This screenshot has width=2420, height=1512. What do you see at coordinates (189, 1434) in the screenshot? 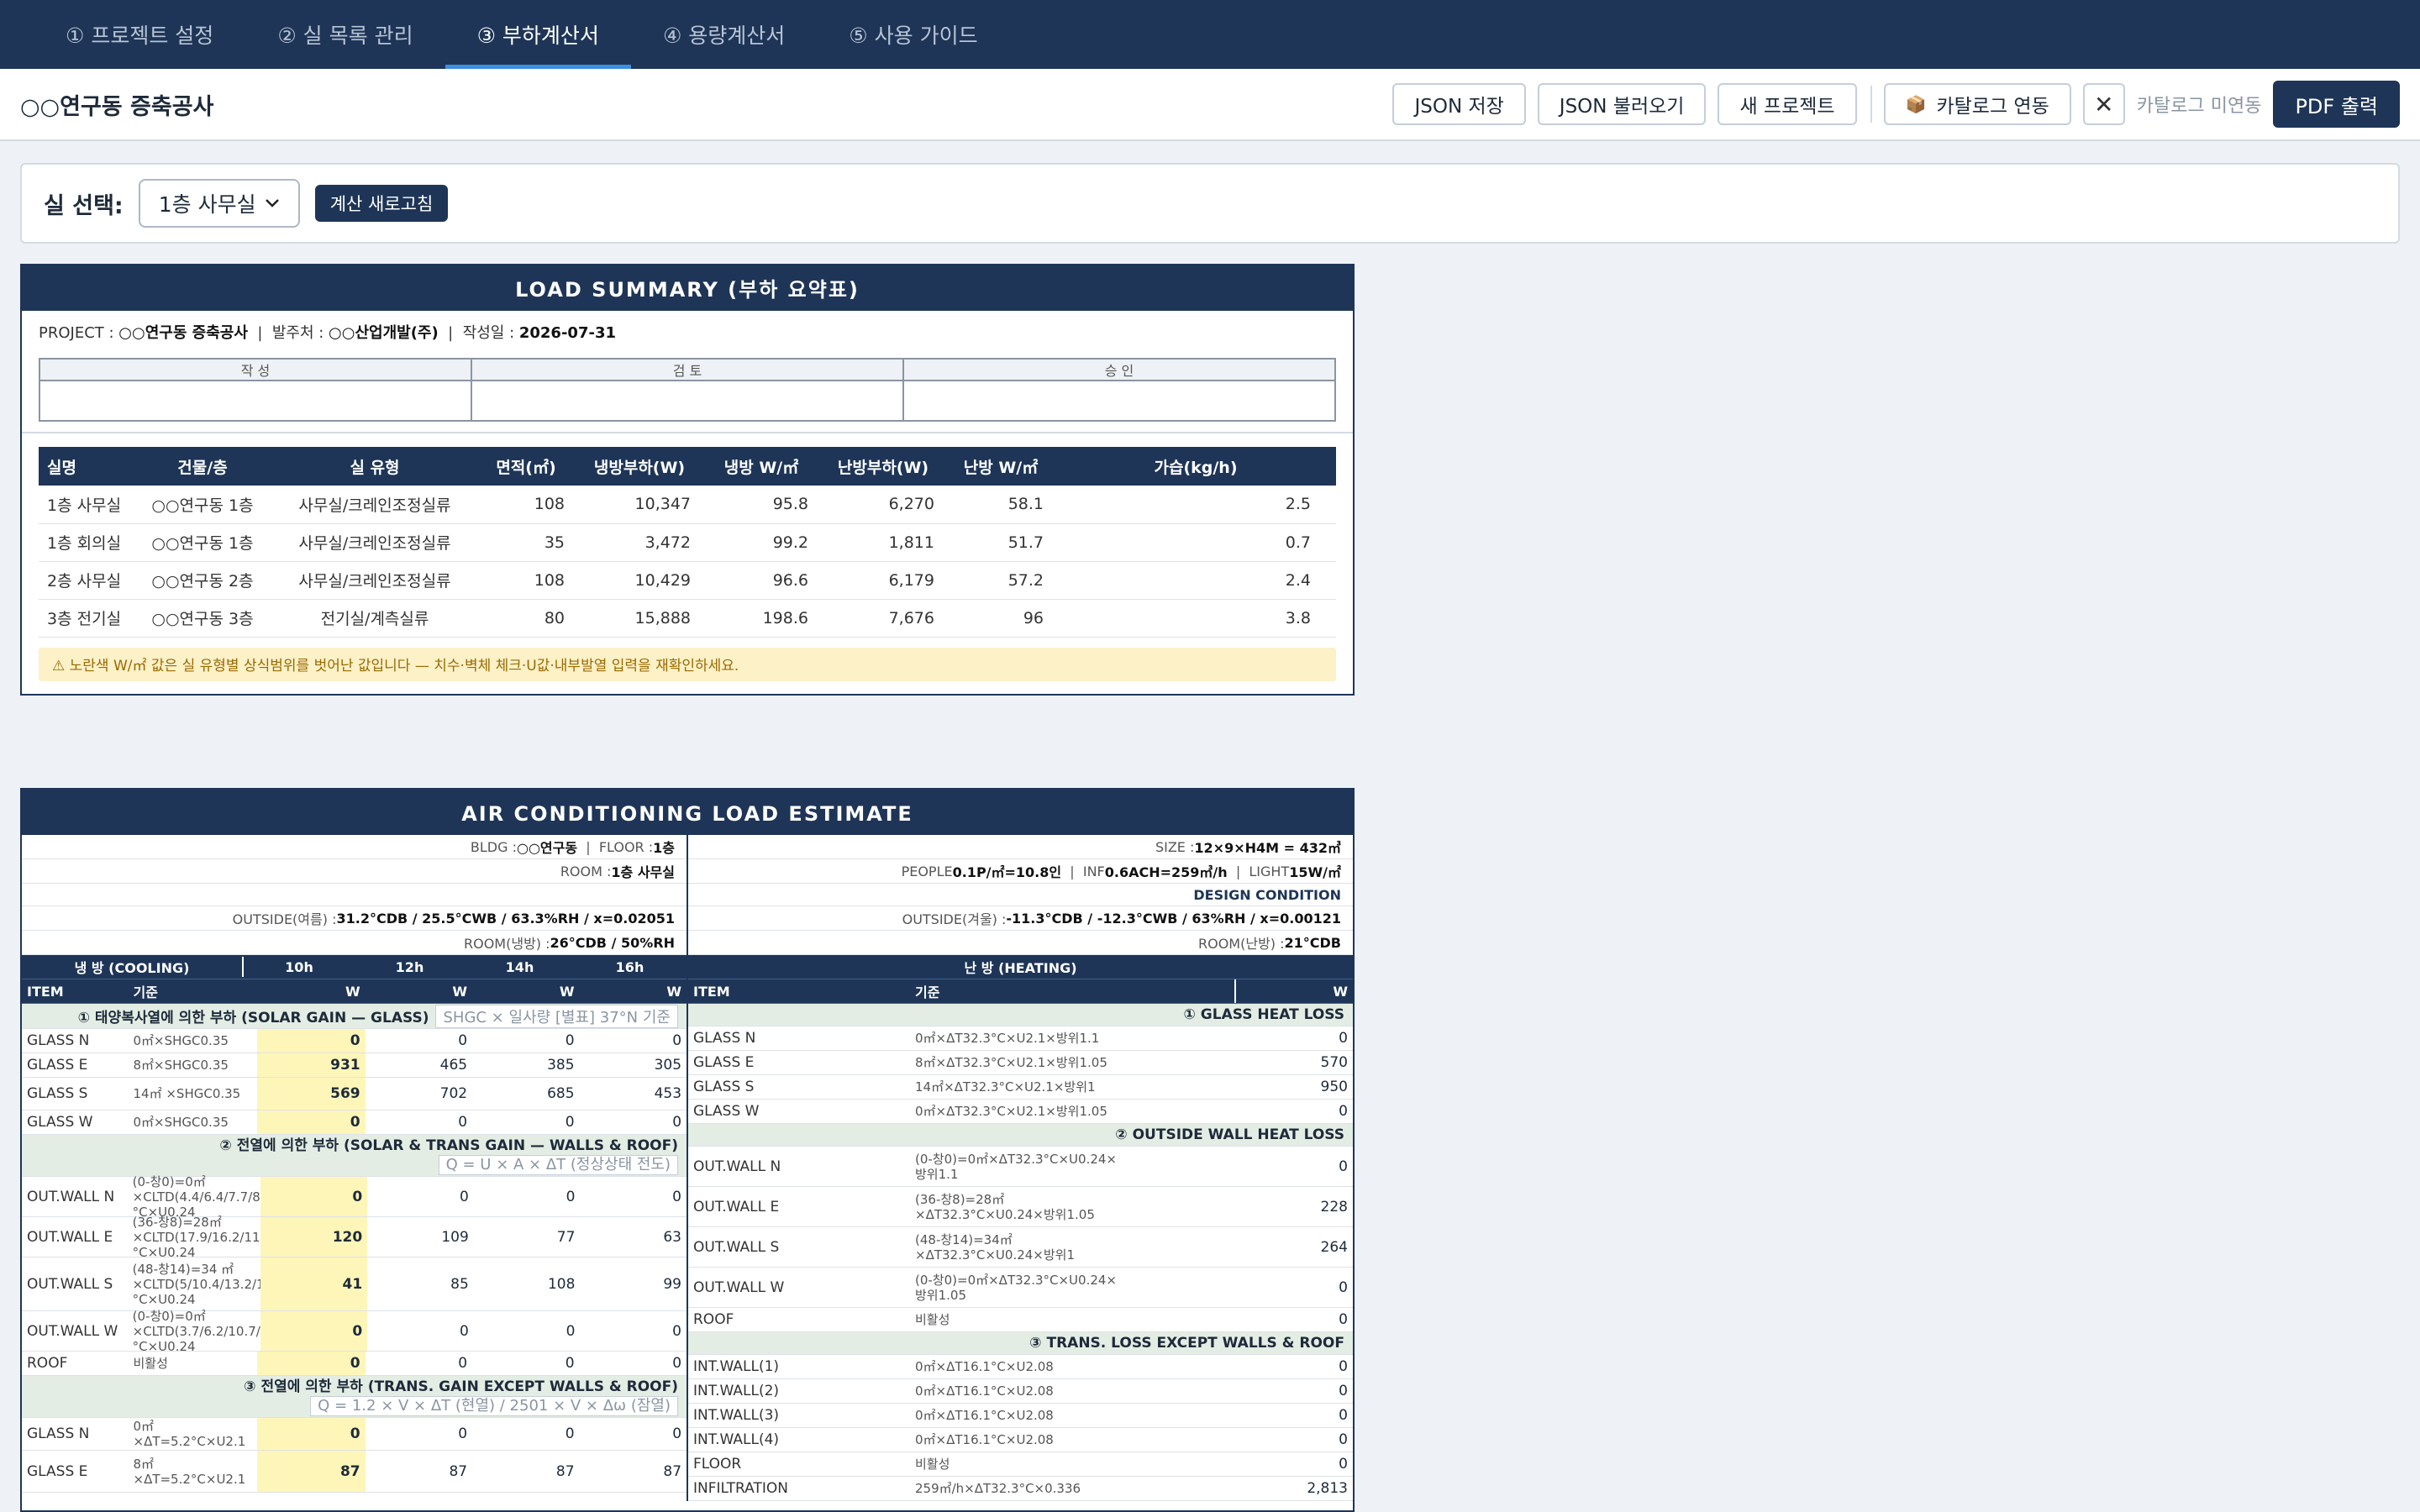
I see `row-criteria: 0㎡ ×ΔT=5.2°C×U2.1` at bounding box center [189, 1434].